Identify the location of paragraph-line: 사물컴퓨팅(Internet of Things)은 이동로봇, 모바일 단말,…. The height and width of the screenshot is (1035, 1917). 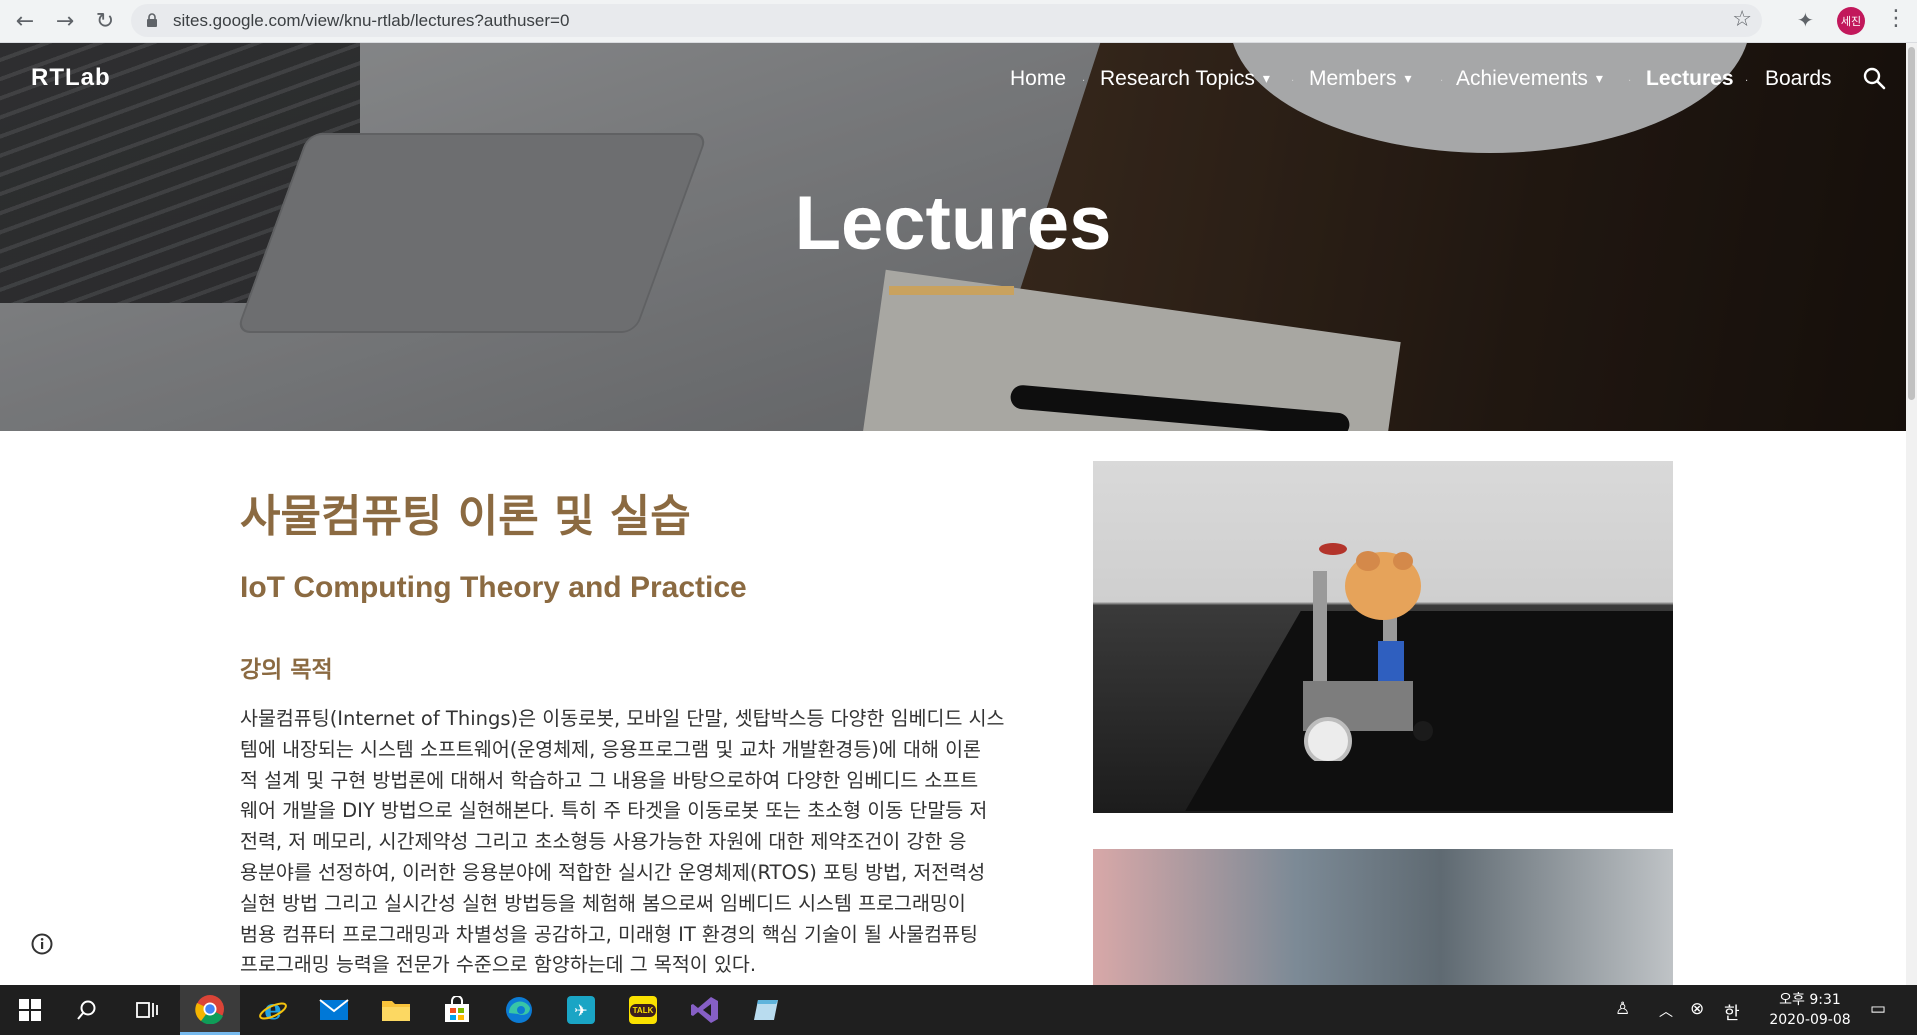
(622, 718).